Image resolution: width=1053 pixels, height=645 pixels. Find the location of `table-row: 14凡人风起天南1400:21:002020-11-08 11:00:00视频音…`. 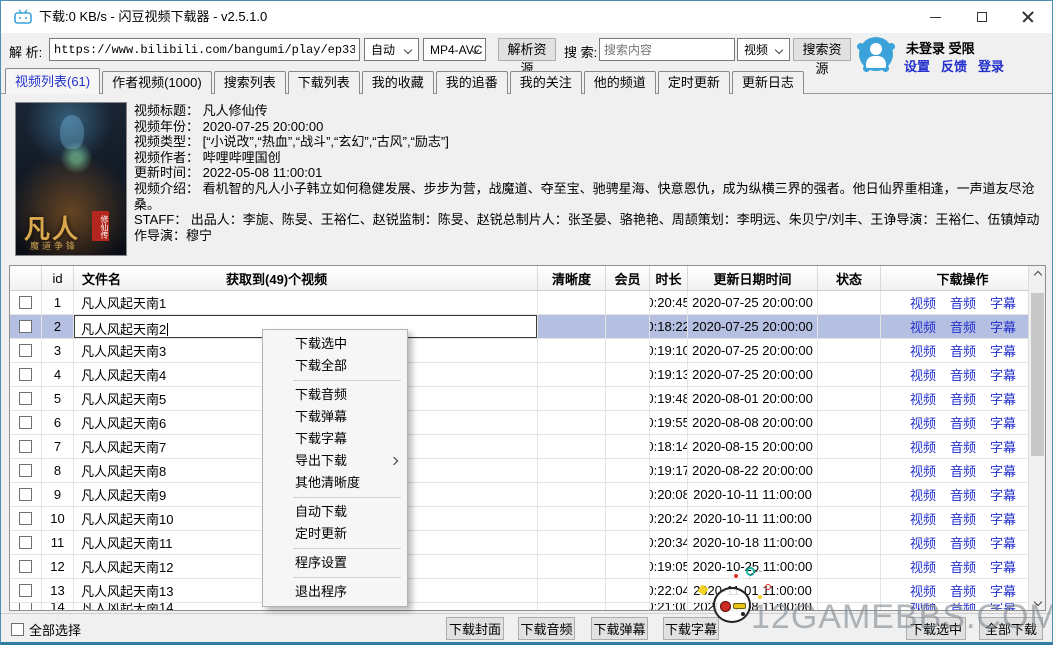

table-row: 14凡人风起天南1400:21:002020-11-08 11:00:00视频音… is located at coordinates (527, 606).